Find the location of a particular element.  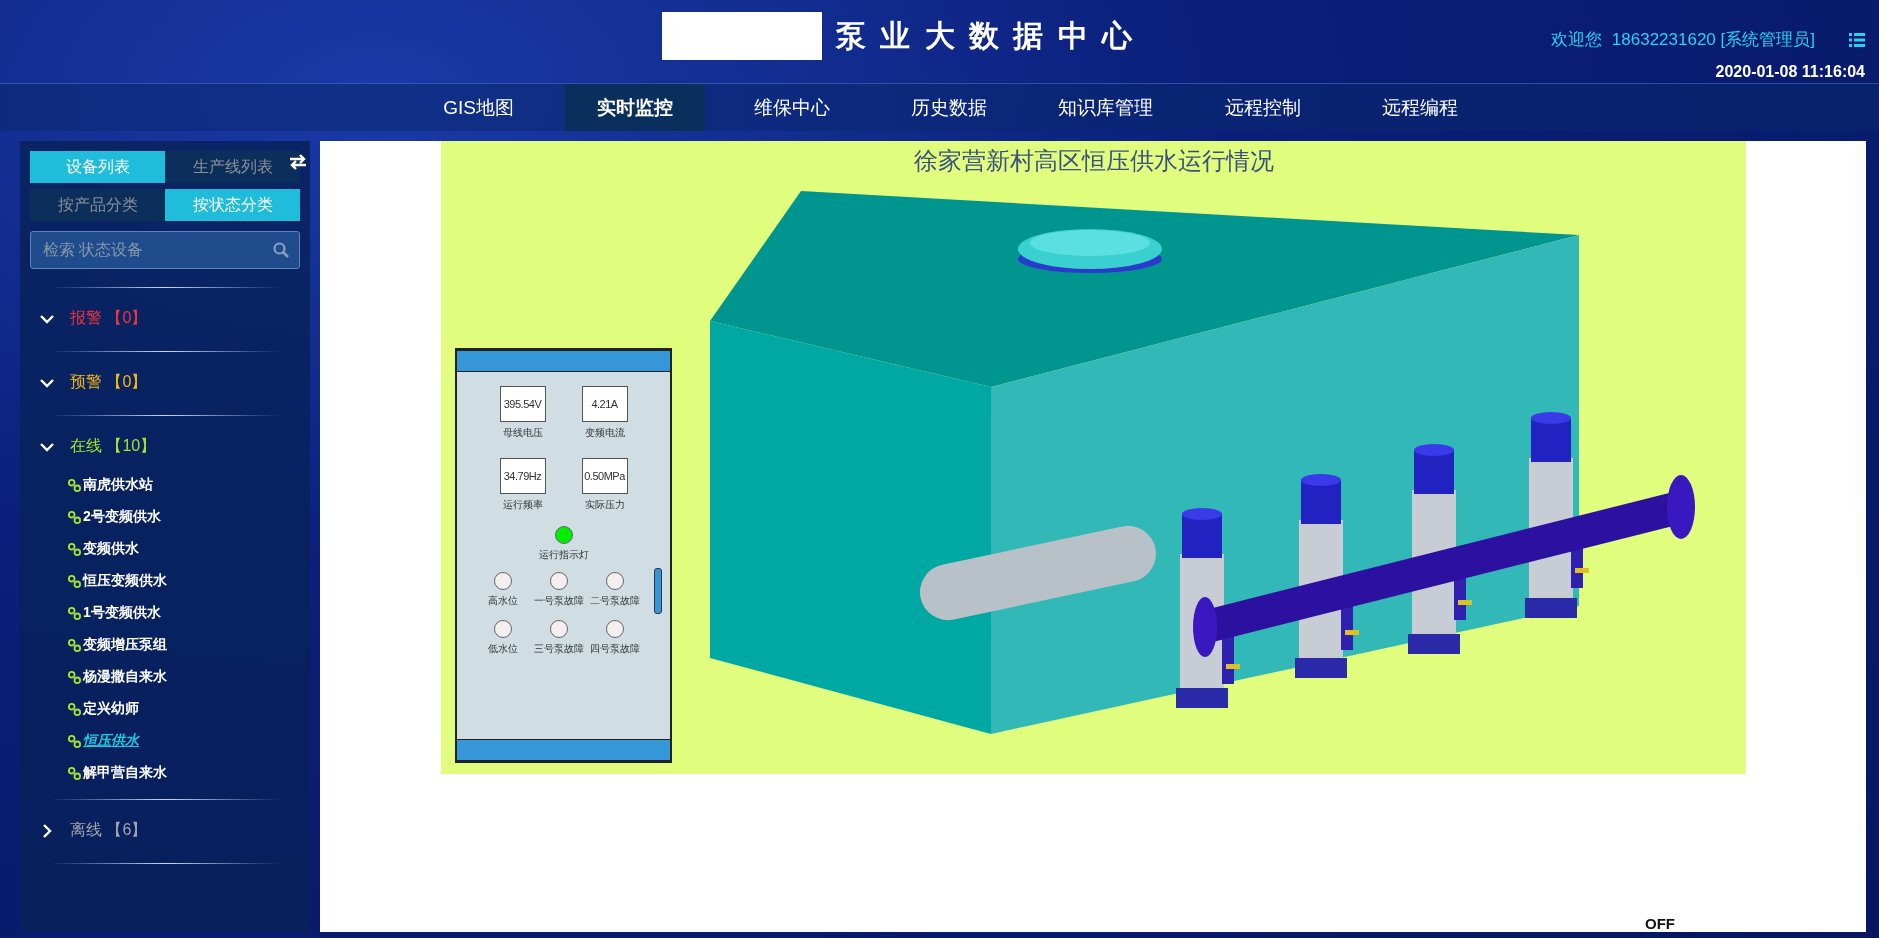

lamp-label: 高水位 is located at coordinates (502, 601).